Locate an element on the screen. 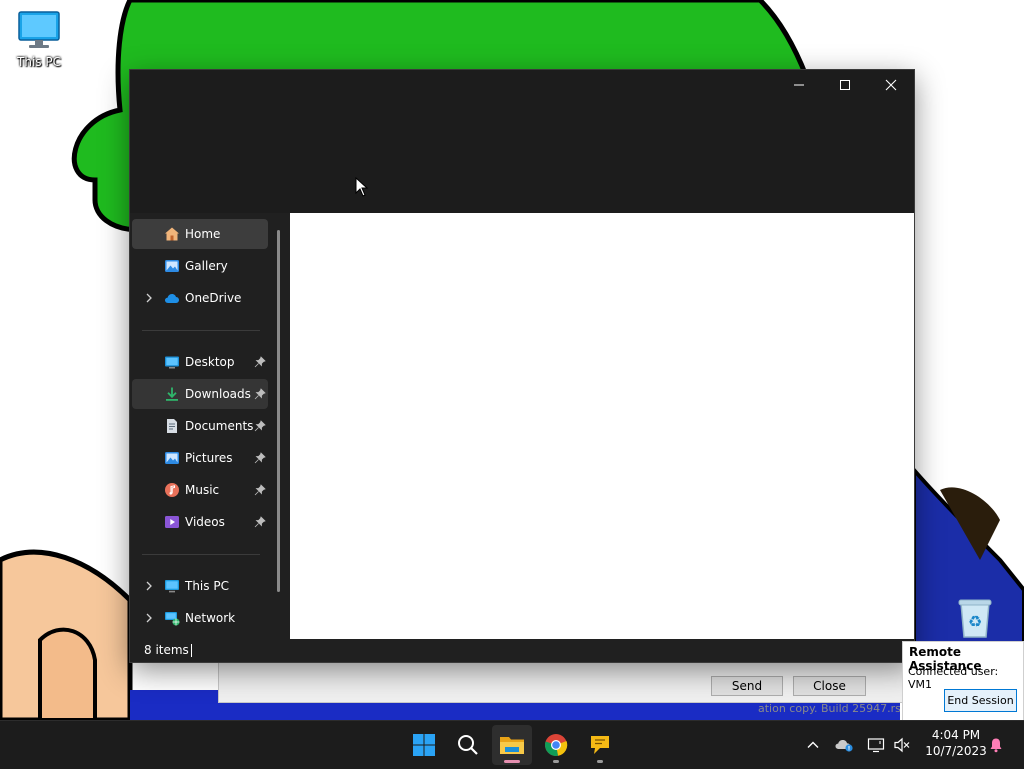 This screenshot has width=1024, height=769. nav-item-this-pc: This PC is located at coordinates (200, 586).